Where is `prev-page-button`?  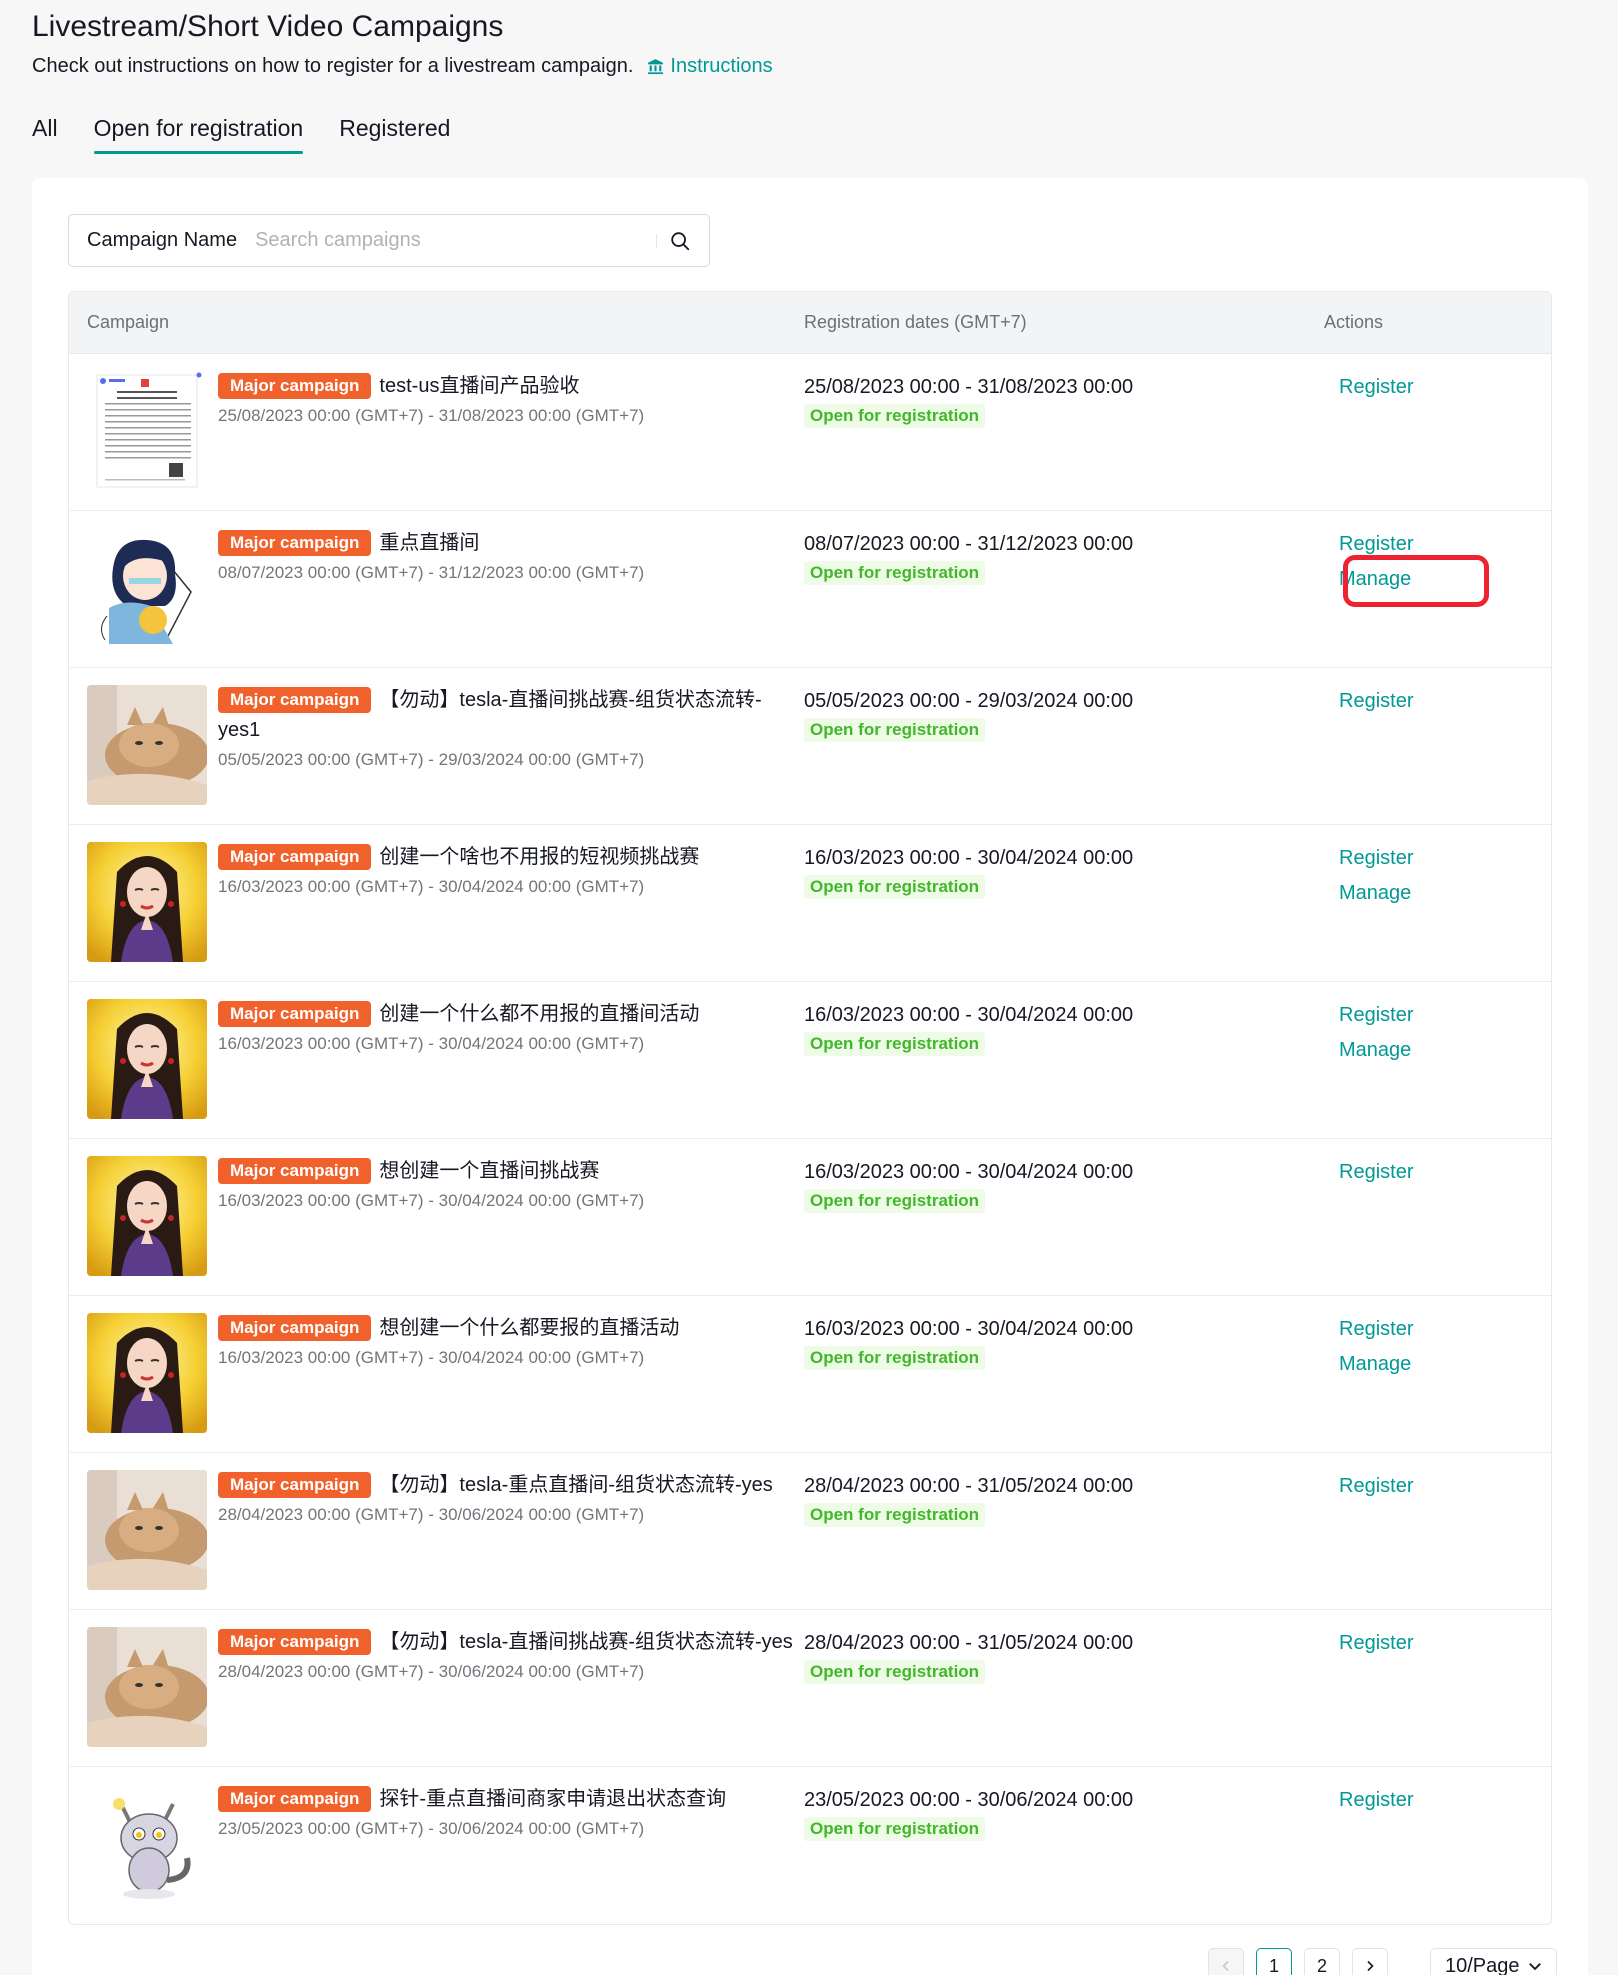
prev-page-button is located at coordinates (1226, 1961).